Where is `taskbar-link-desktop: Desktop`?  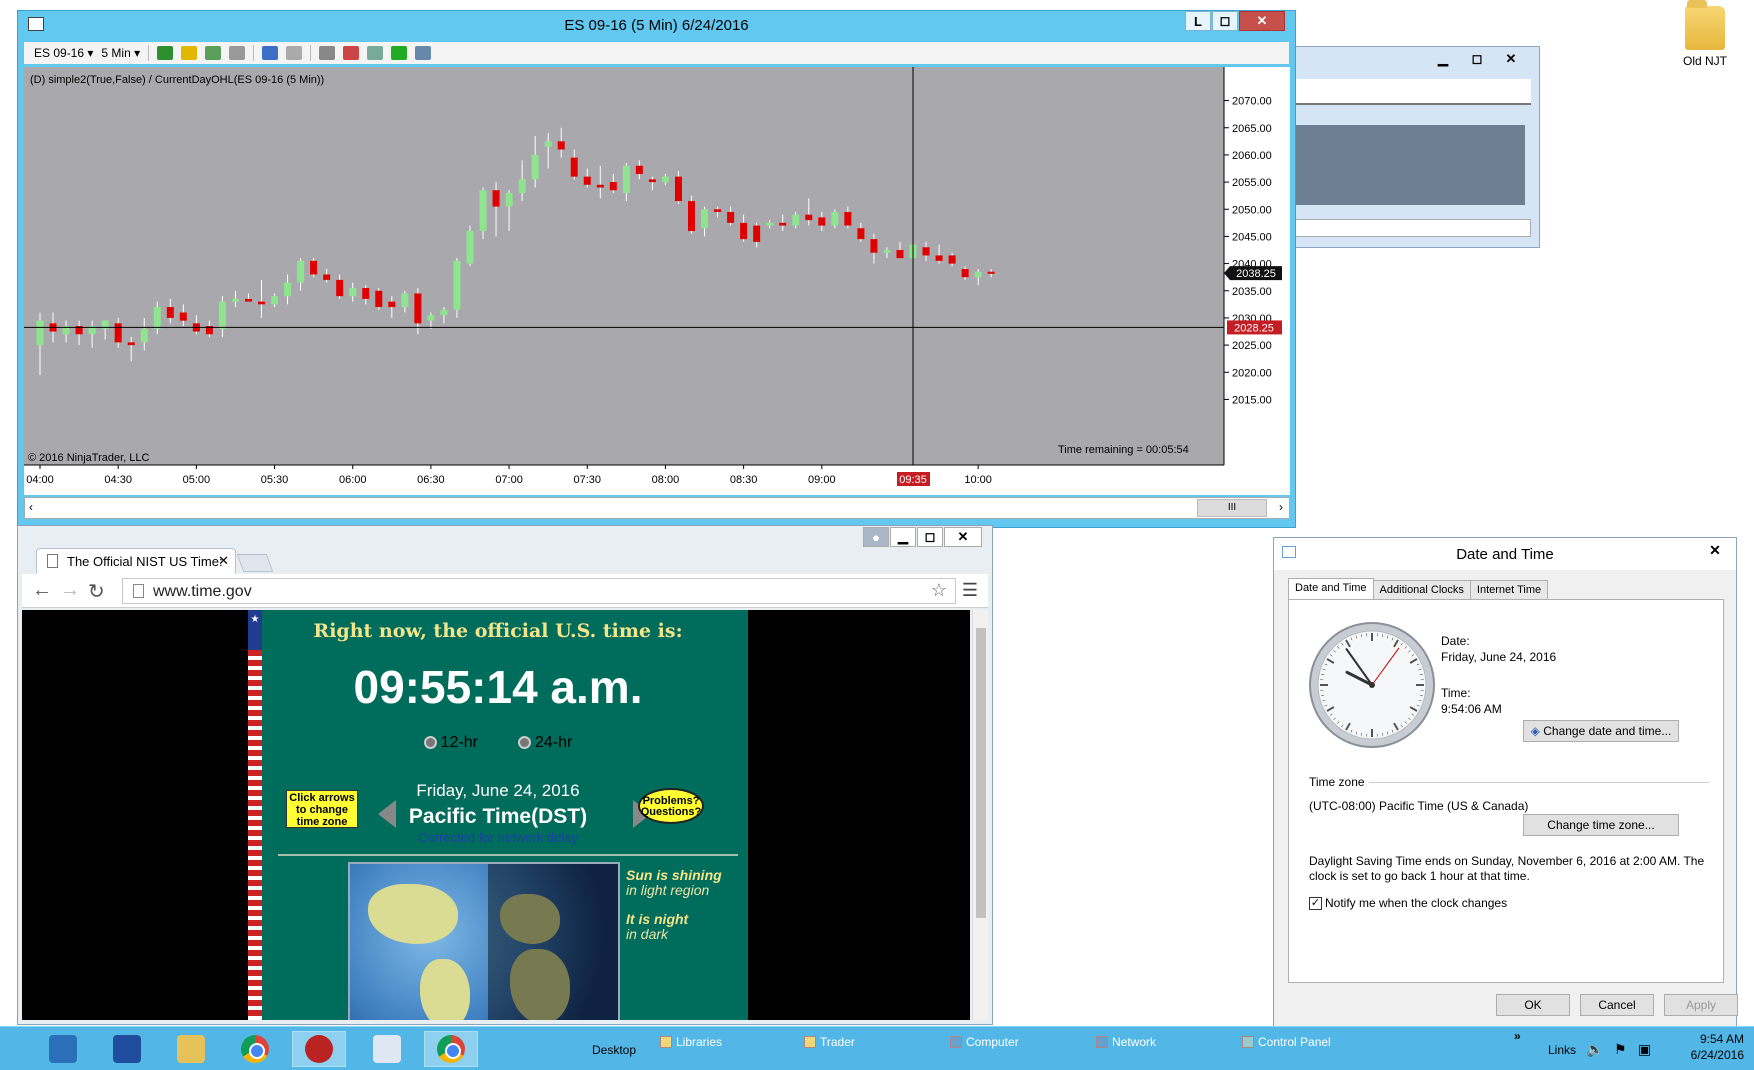
taskbar-link-desktop: Desktop is located at coordinates (614, 1050).